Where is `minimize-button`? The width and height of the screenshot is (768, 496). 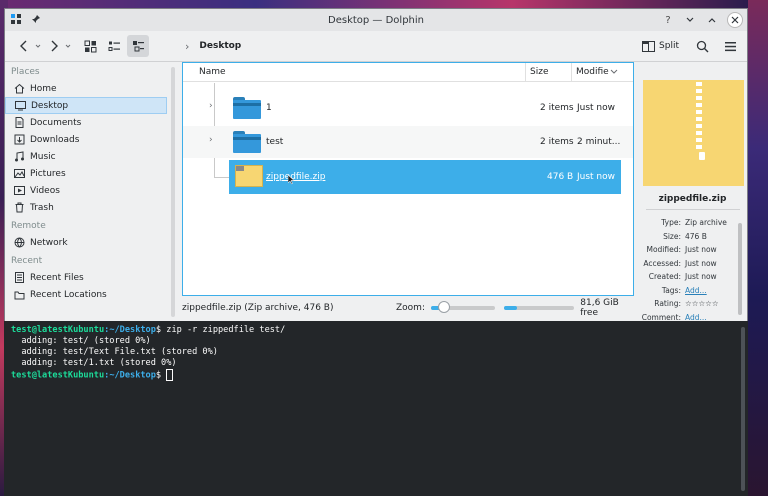
minimize-button is located at coordinates (690, 20).